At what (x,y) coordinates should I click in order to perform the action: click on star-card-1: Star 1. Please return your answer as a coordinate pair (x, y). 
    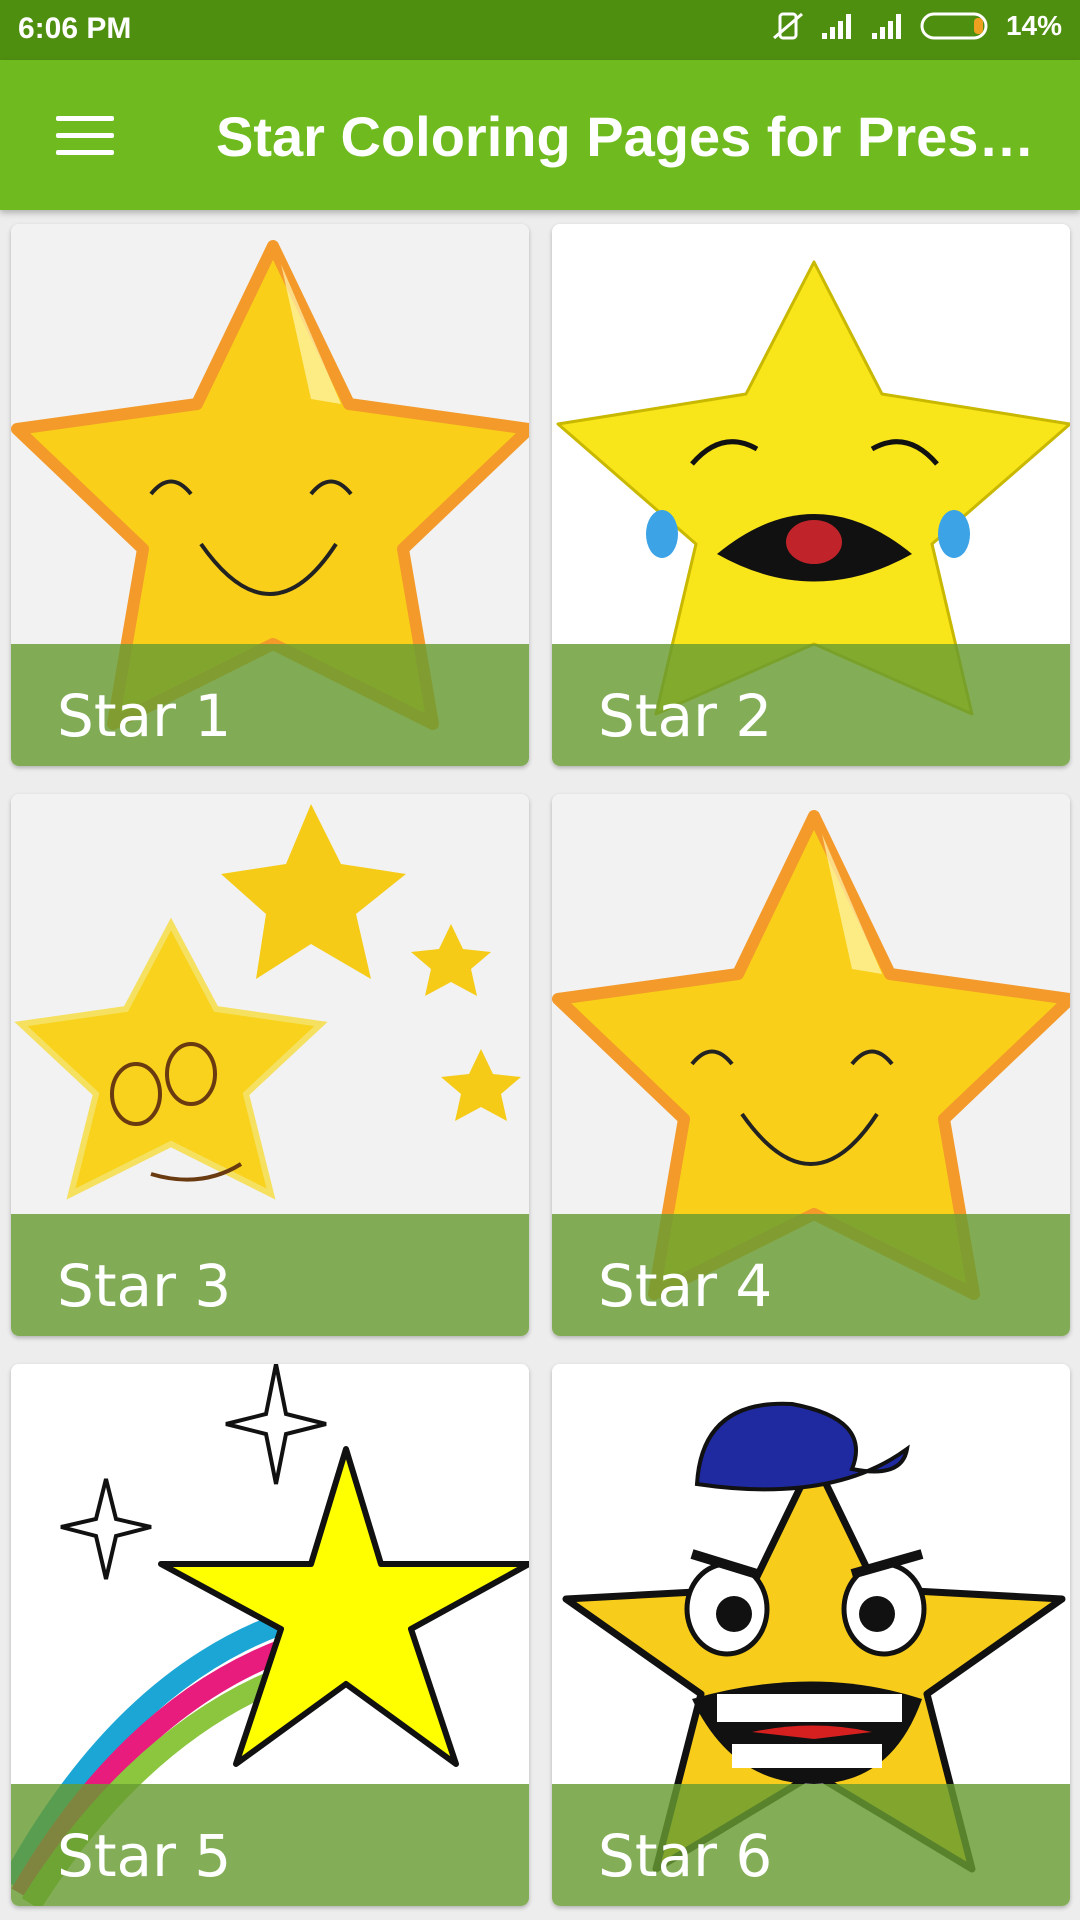
    Looking at the image, I should click on (270, 495).